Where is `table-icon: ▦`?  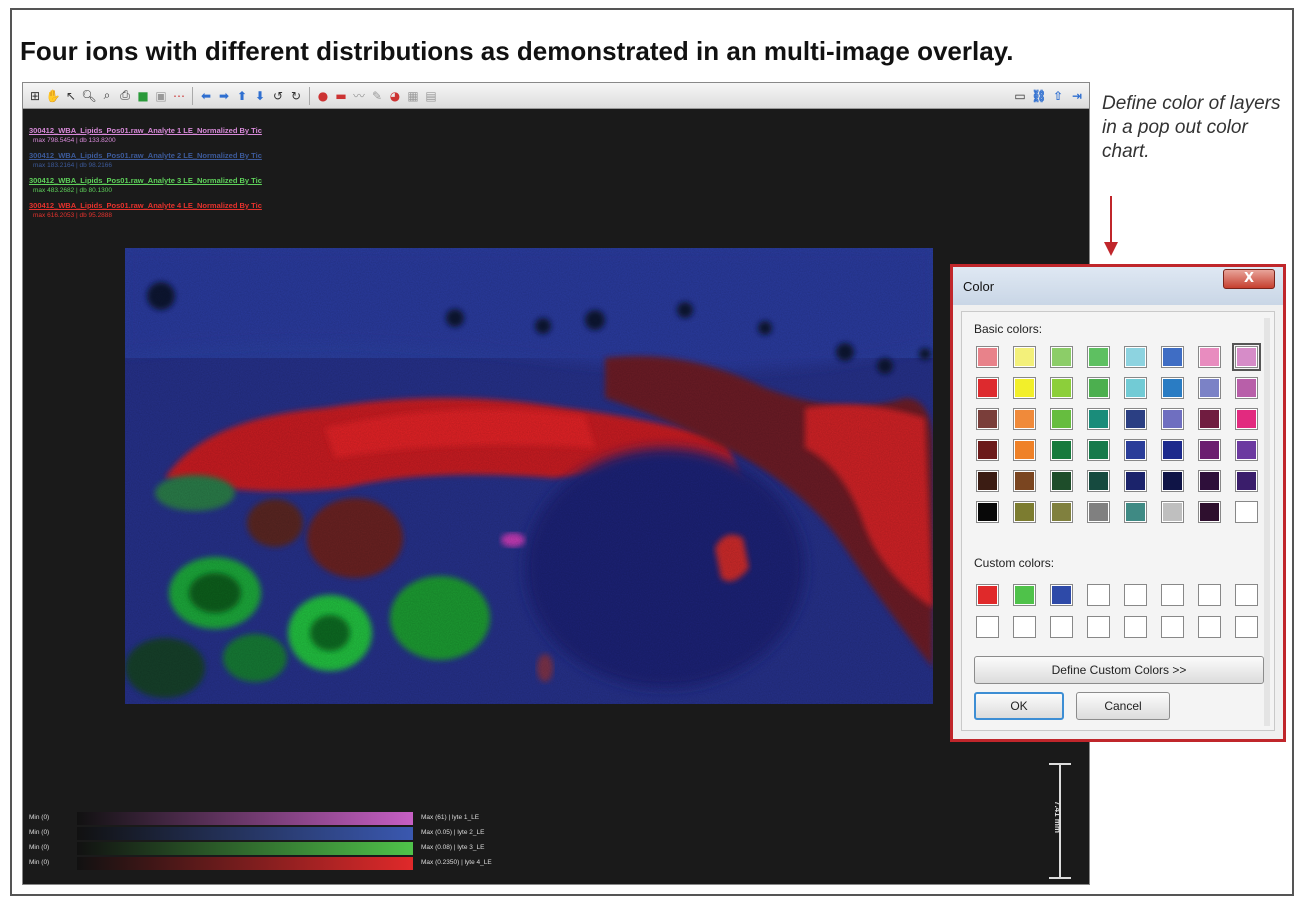
table-icon: ▦ is located at coordinates (413, 96).